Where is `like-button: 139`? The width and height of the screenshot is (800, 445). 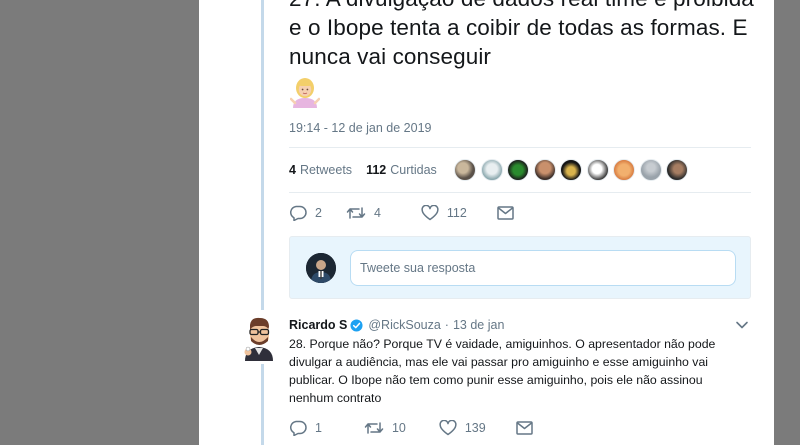 like-button: 139 is located at coordinates (462, 428).